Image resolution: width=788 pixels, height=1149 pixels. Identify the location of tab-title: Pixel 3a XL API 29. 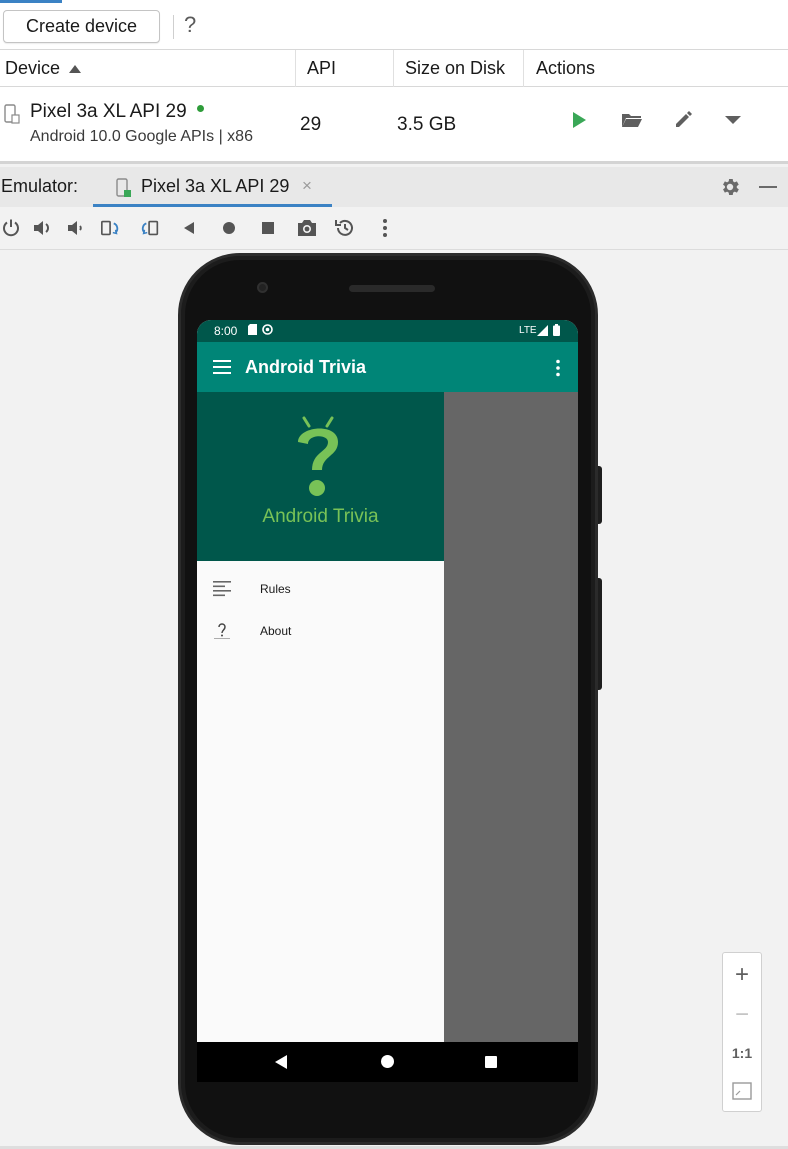
(215, 186).